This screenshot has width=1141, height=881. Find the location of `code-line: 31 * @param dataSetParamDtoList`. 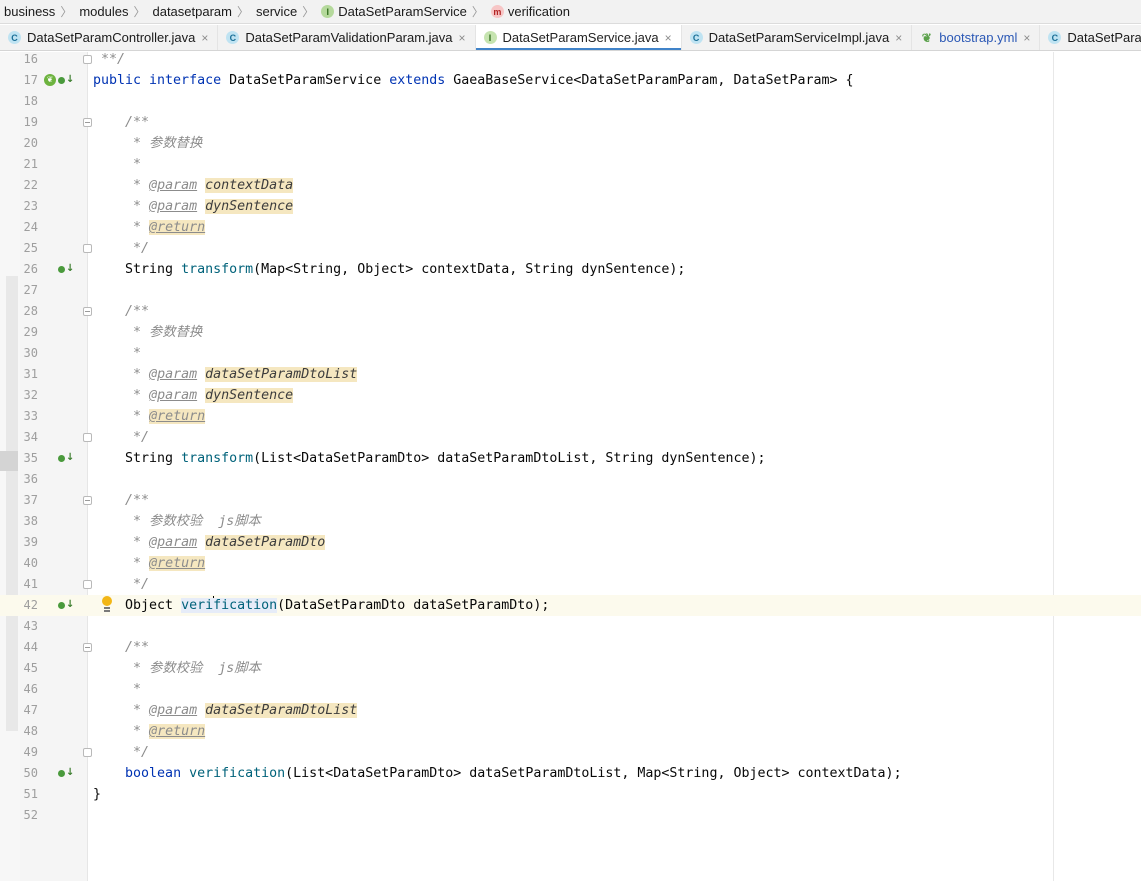

code-line: 31 * @param dataSetParamDtoList is located at coordinates (570, 374).